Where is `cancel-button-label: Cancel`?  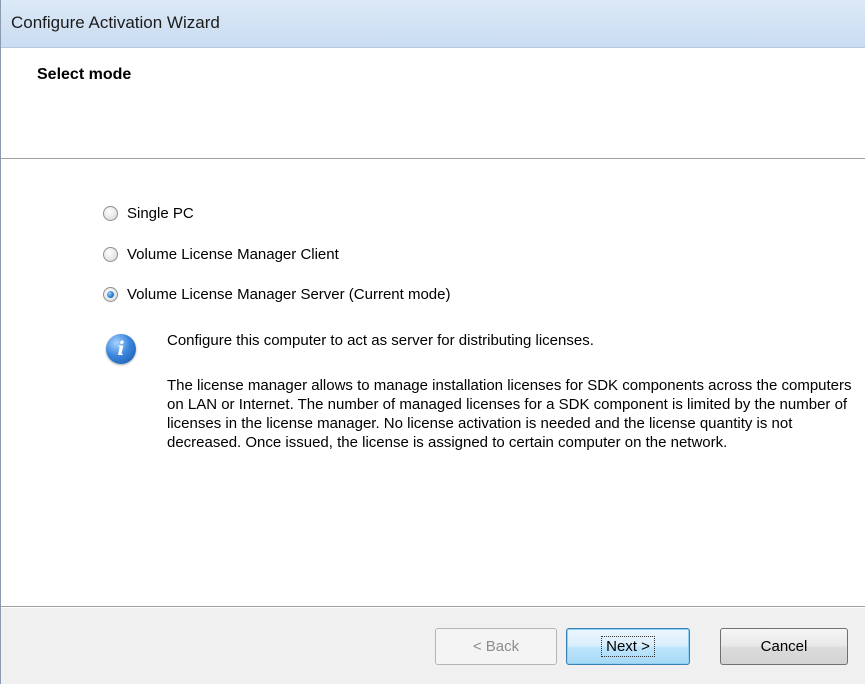
cancel-button-label: Cancel is located at coordinates (784, 646).